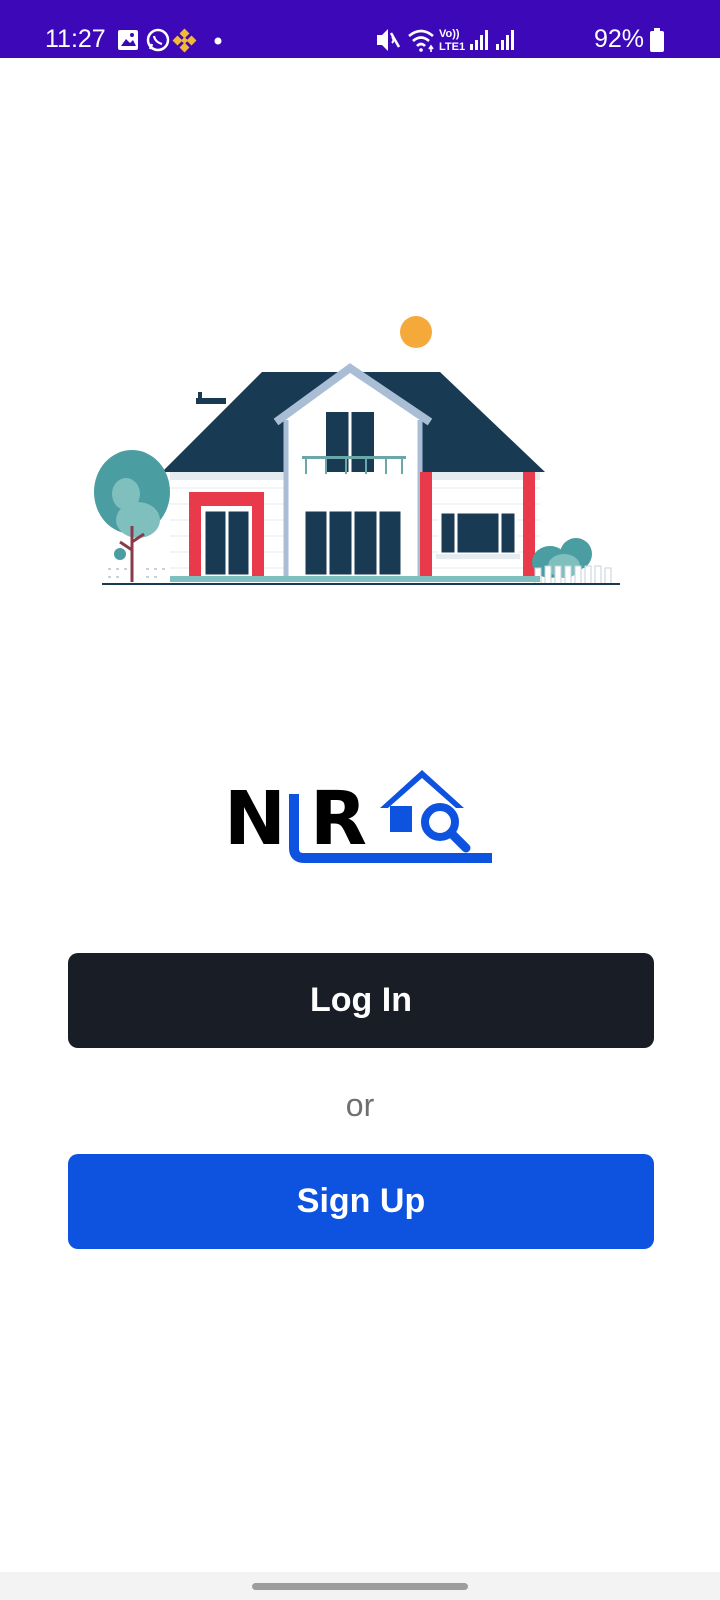 The width and height of the screenshot is (720, 1600). What do you see at coordinates (218, 41) in the screenshot?
I see `notification-dot-icon` at bounding box center [218, 41].